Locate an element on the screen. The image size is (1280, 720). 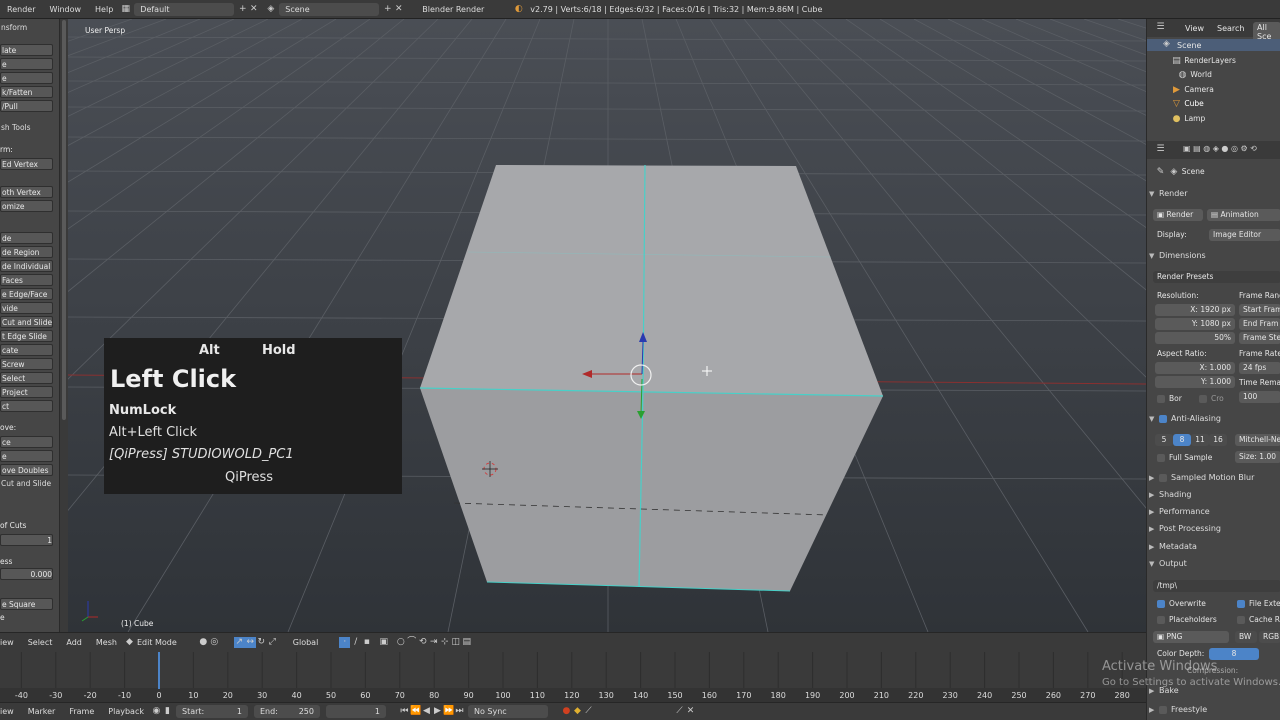
falloff-icon: ⌒ is located at coordinates (411, 642).